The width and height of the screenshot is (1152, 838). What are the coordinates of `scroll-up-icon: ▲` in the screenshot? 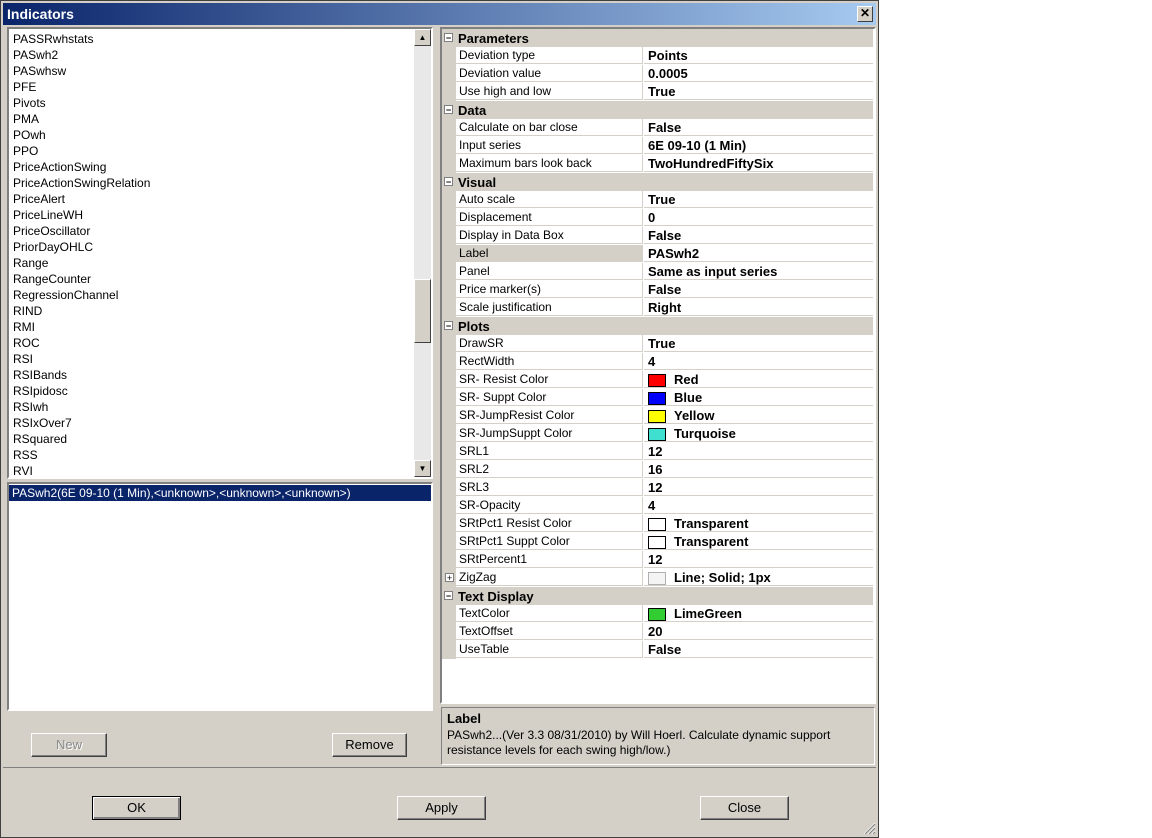 It's located at (422, 37).